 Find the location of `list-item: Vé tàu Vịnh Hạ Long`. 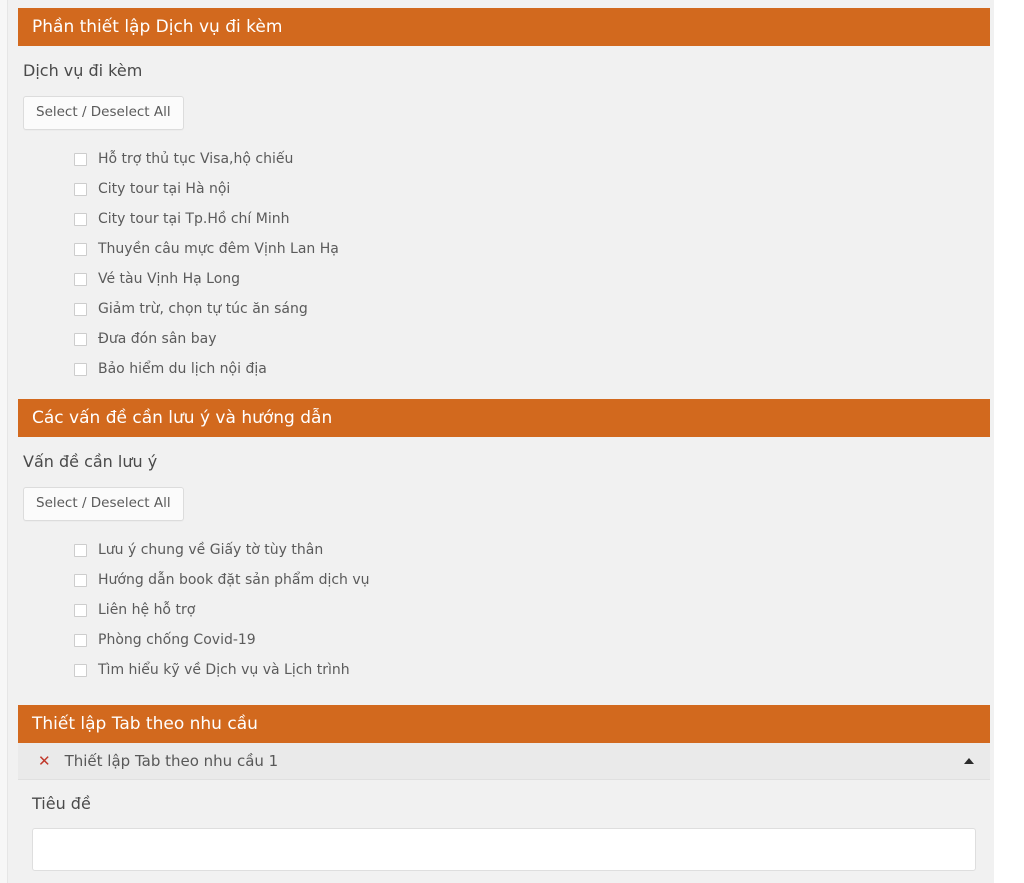

list-item: Vé tàu Vịnh Hạ Long is located at coordinates (534, 279).